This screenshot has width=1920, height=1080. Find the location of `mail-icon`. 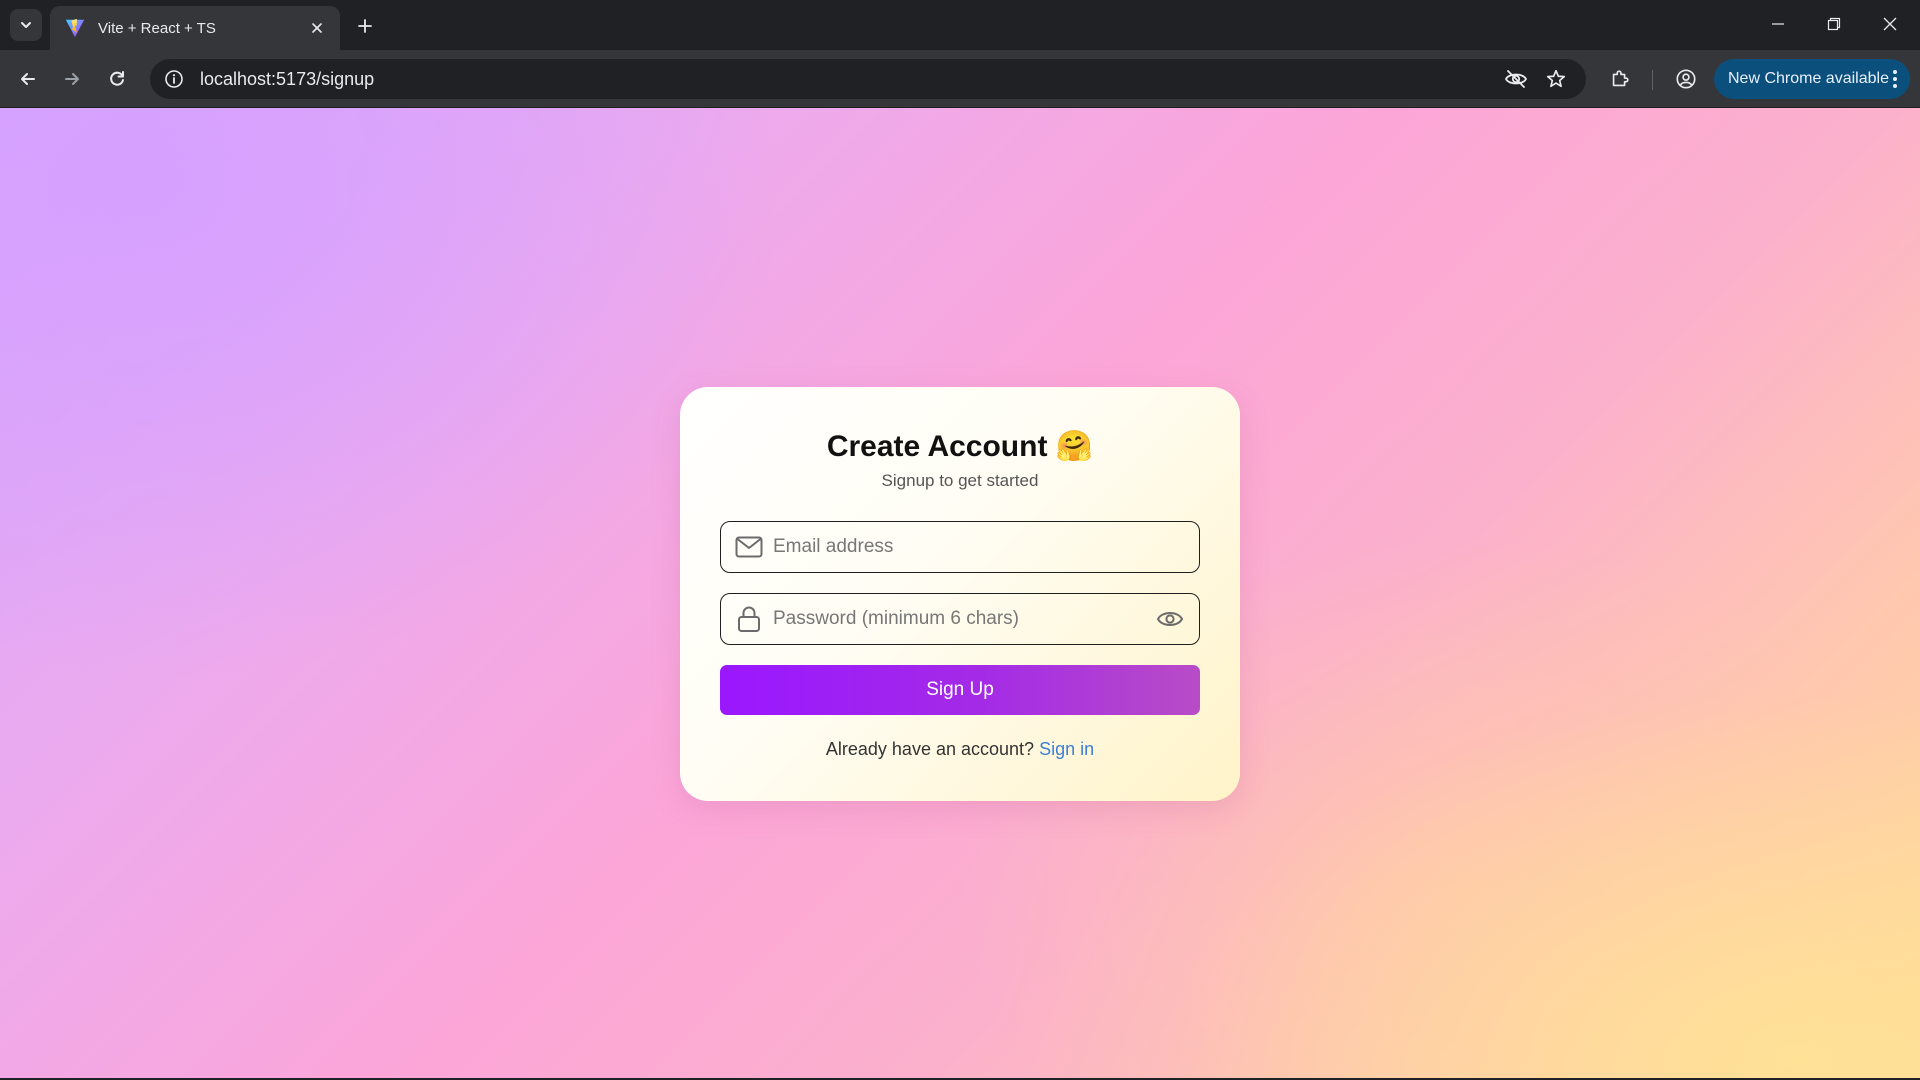

mail-icon is located at coordinates (749, 547).